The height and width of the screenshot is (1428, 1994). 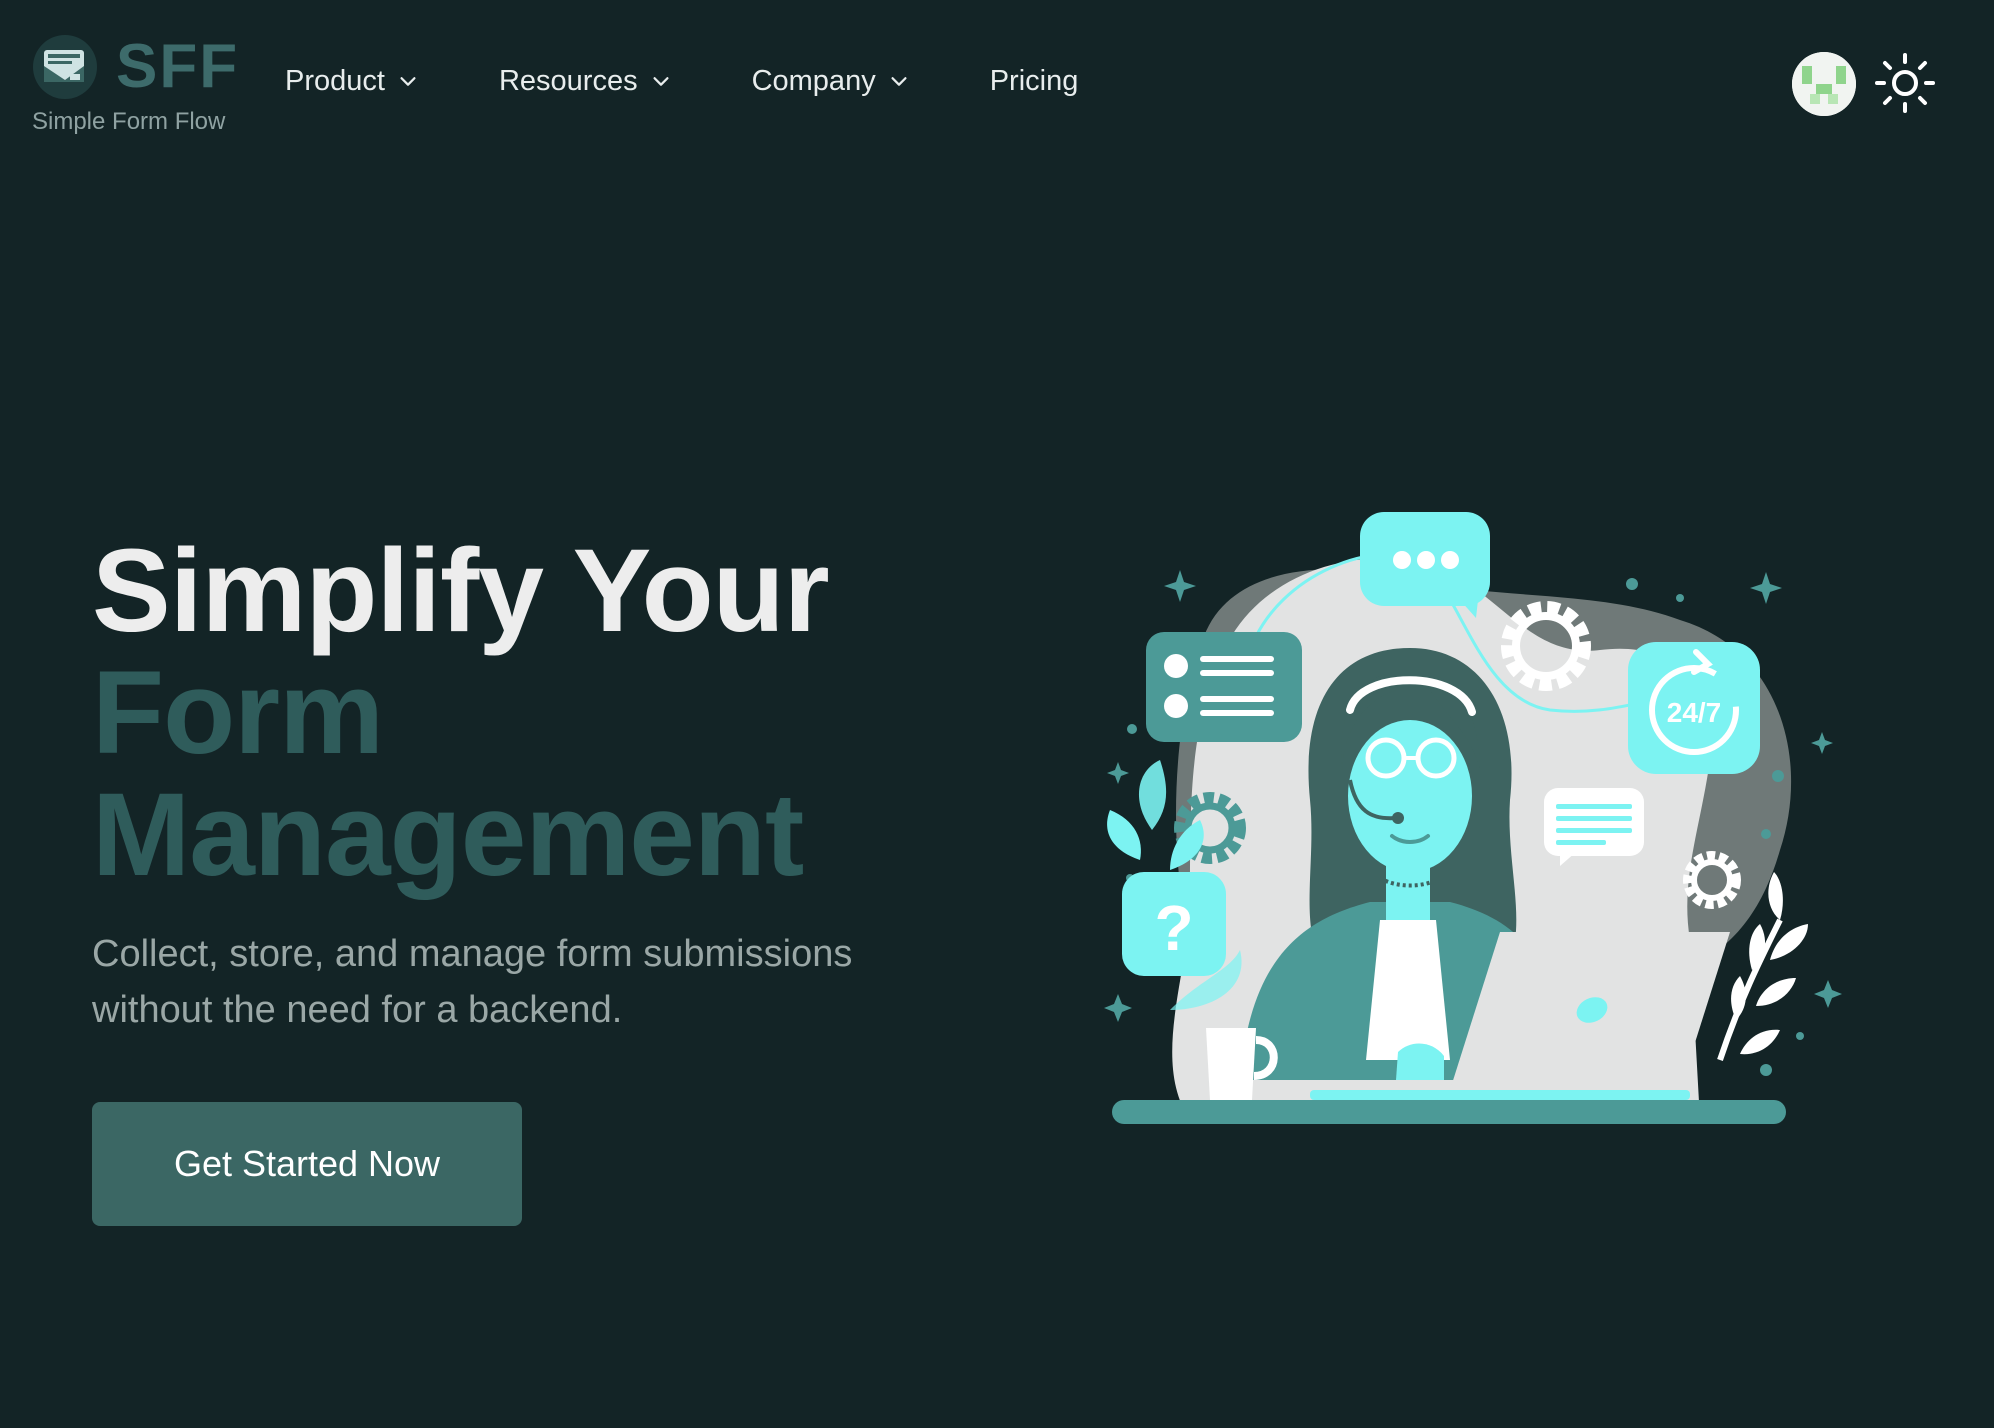 I want to click on hero-title-line-2: Form, so click(x=238, y=713).